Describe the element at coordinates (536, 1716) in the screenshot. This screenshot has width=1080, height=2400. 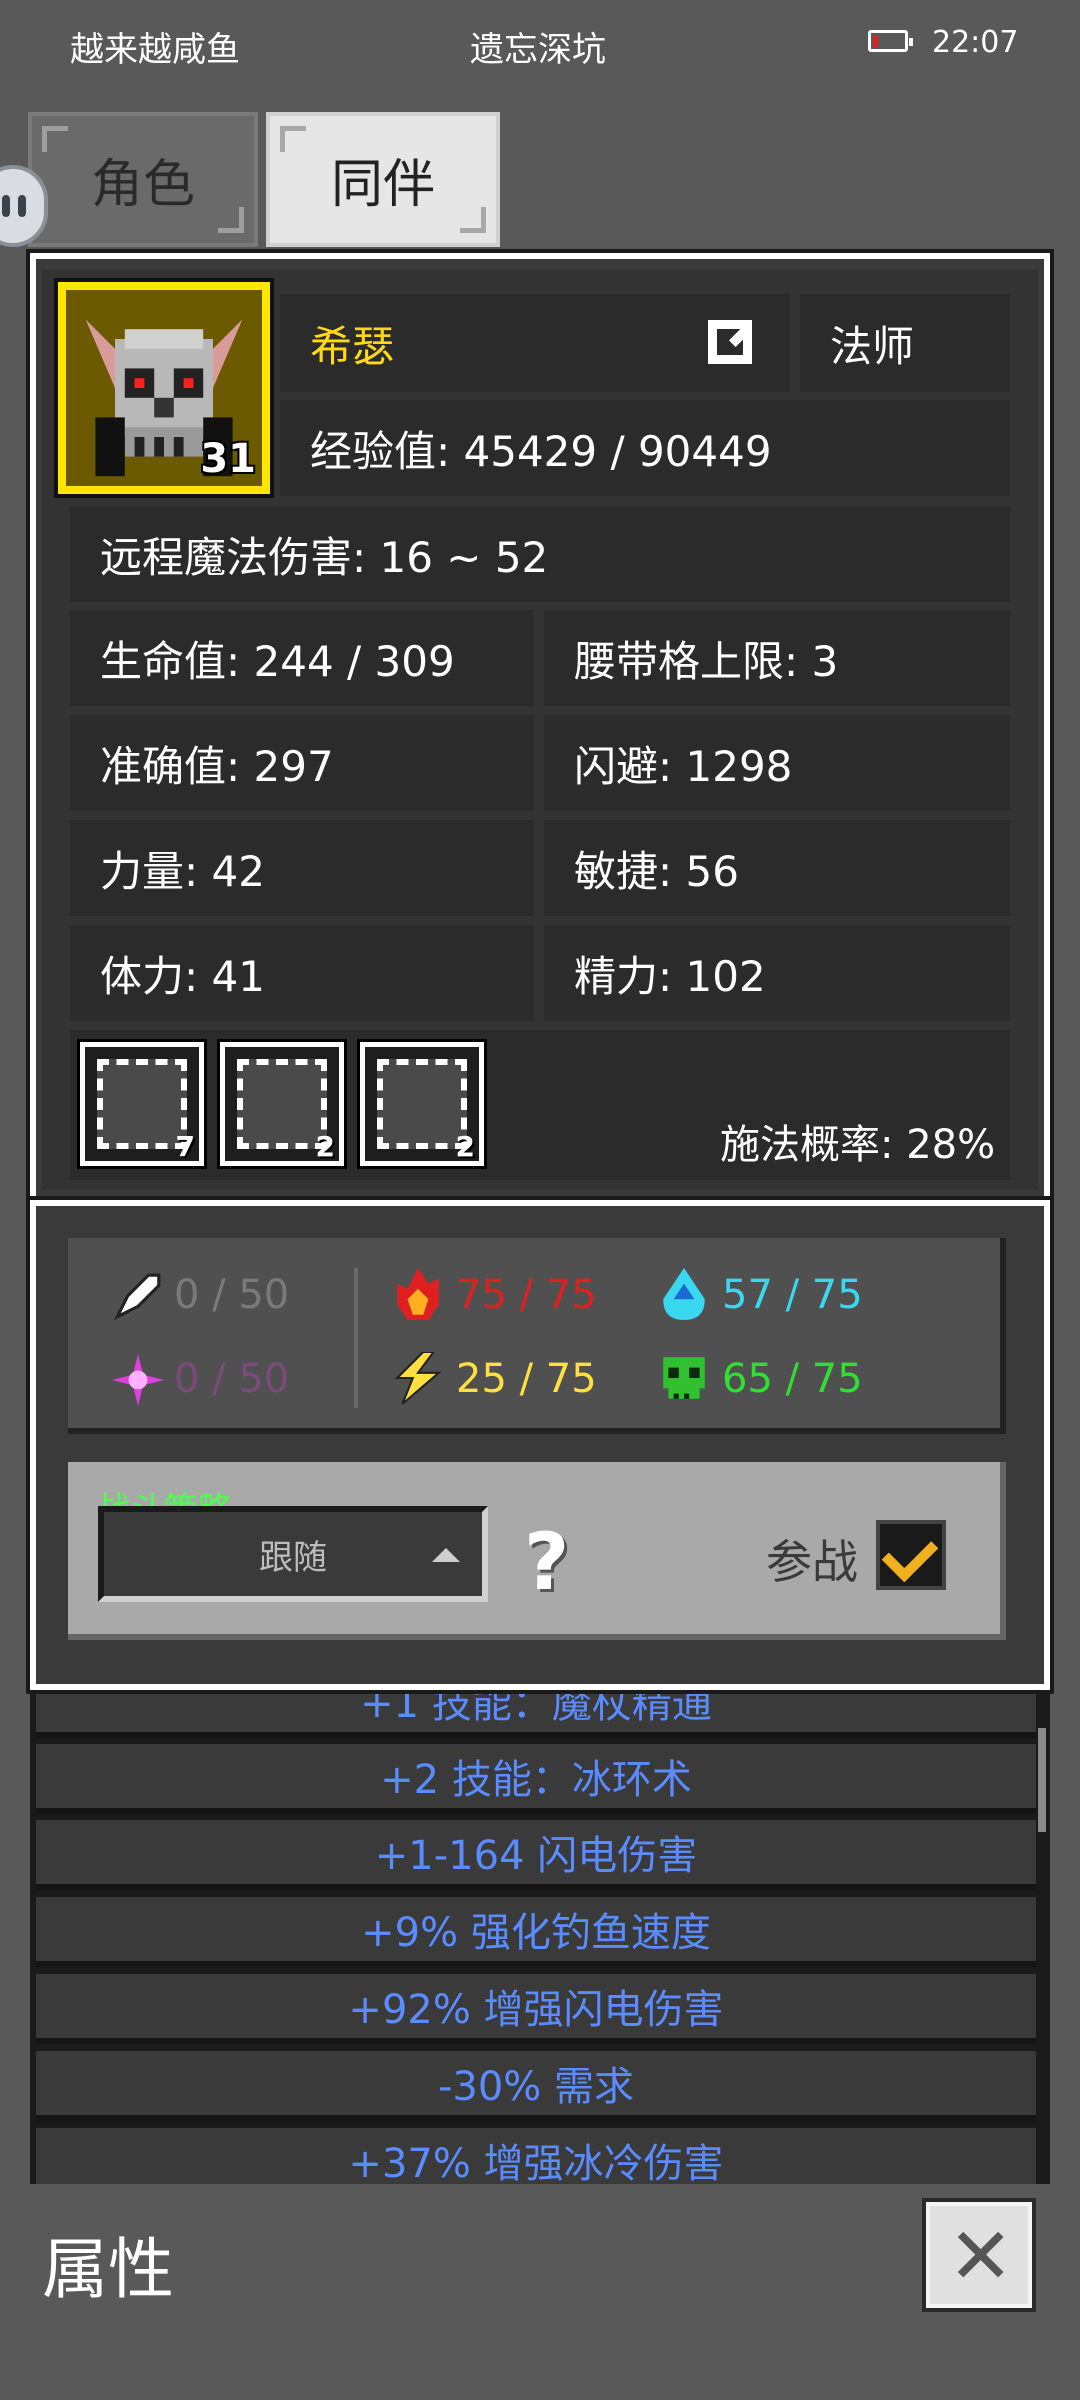
I see `list-item: +1 技能：魔杖精通` at that location.